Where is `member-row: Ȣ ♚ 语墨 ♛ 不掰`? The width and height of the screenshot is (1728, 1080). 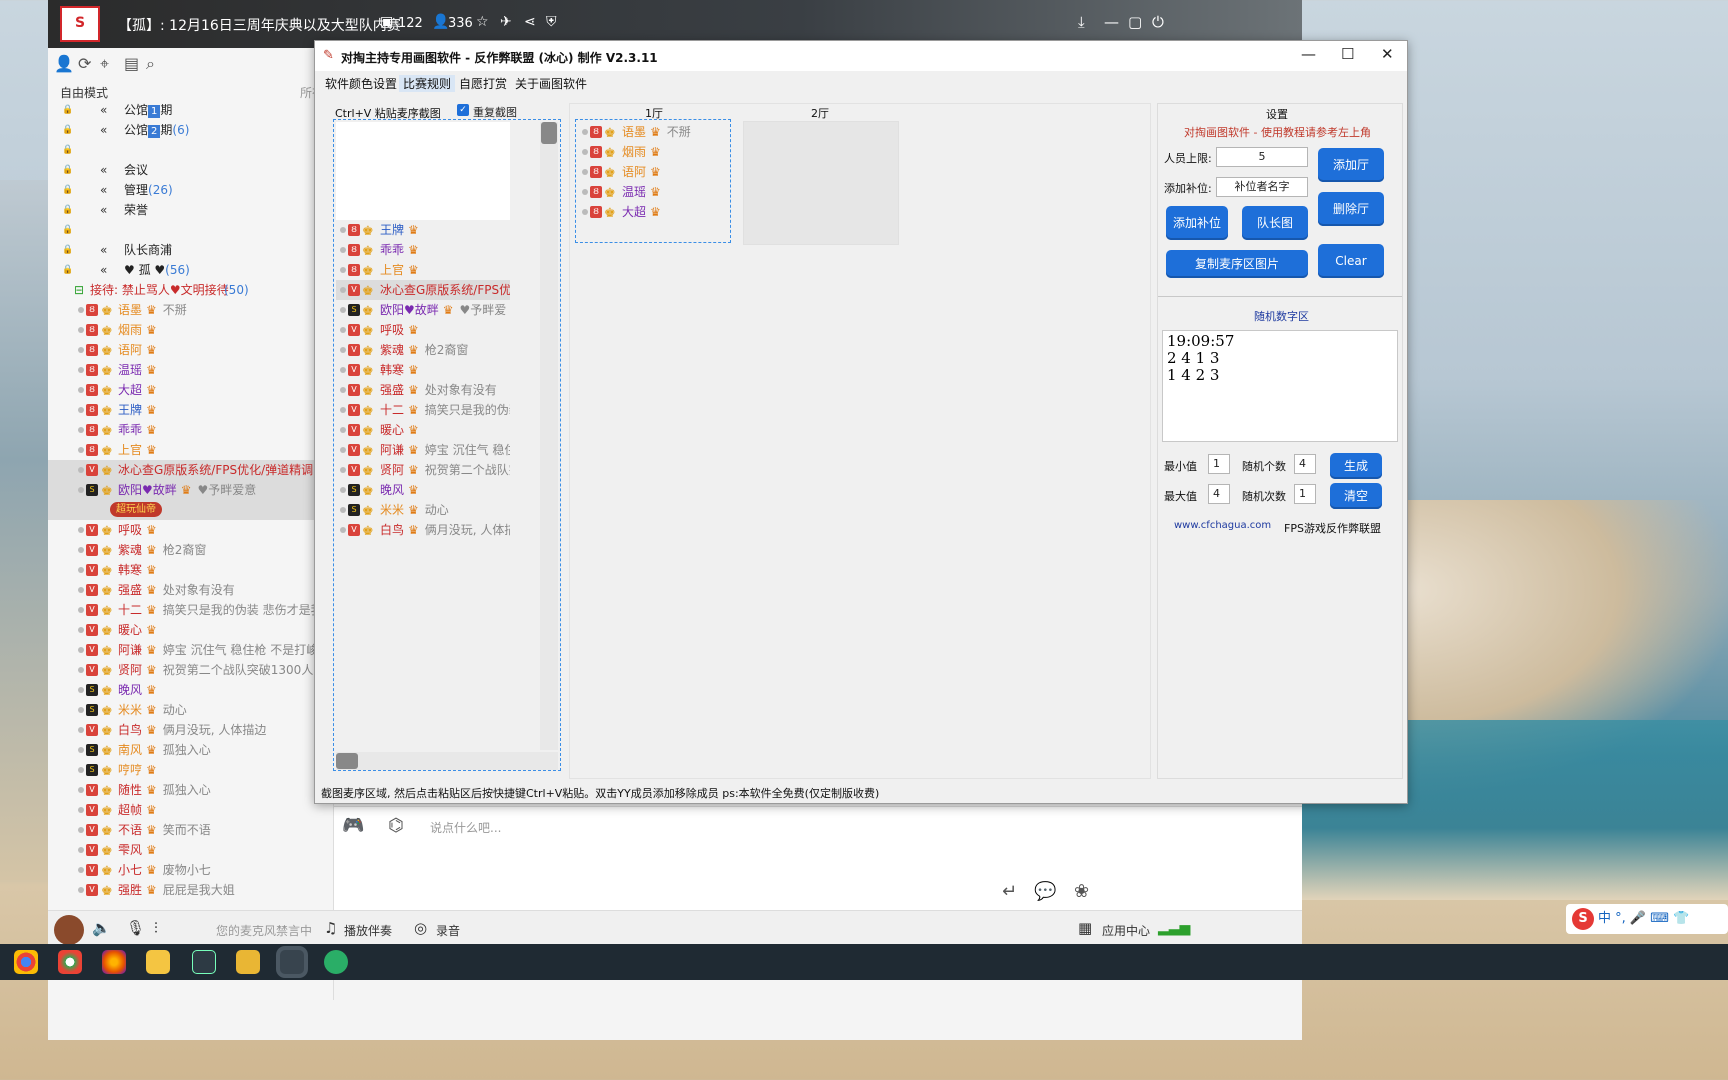
member-row: Ȣ ♚ 语墨 ♛ 不掰 is located at coordinates (191, 310).